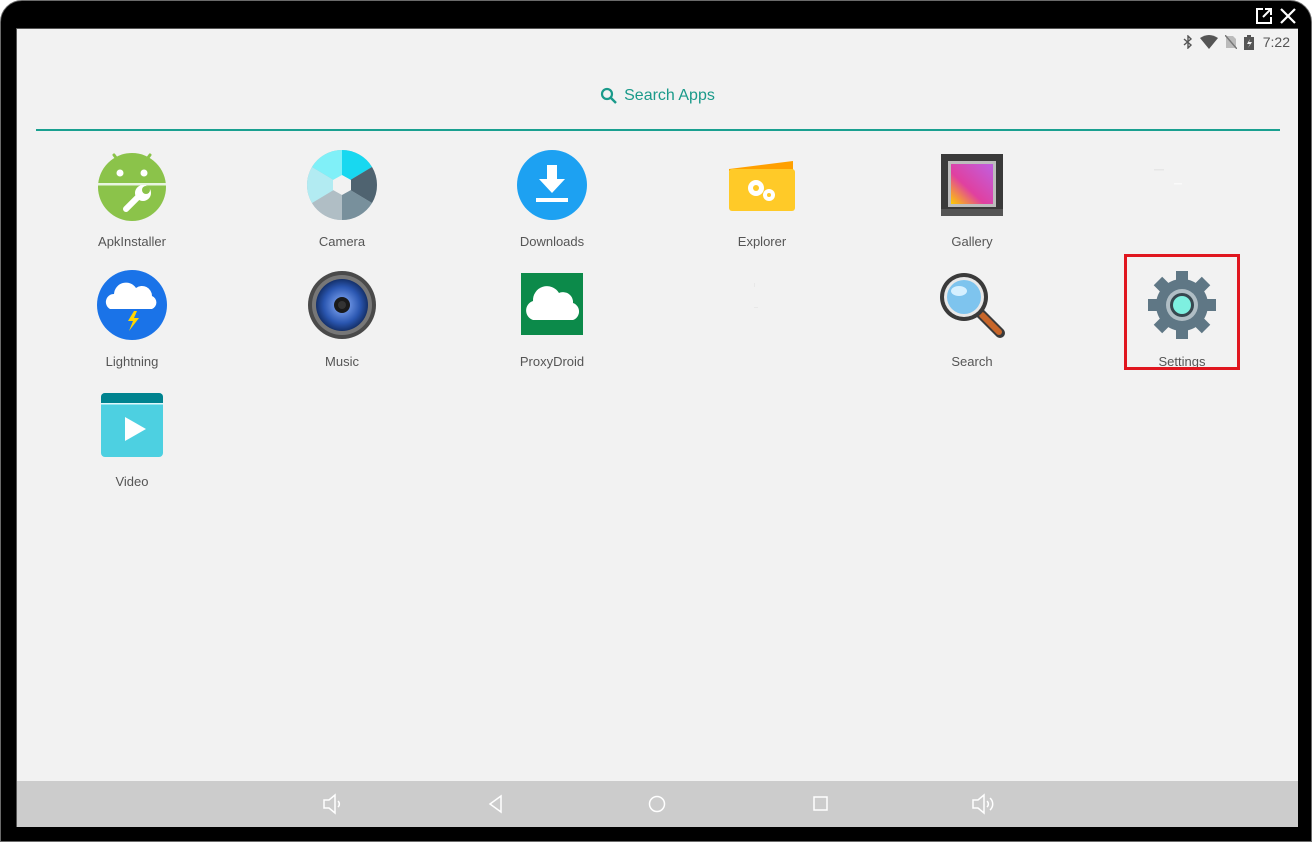 This screenshot has height=842, width=1312. I want to click on app-label: Music, so click(342, 361).